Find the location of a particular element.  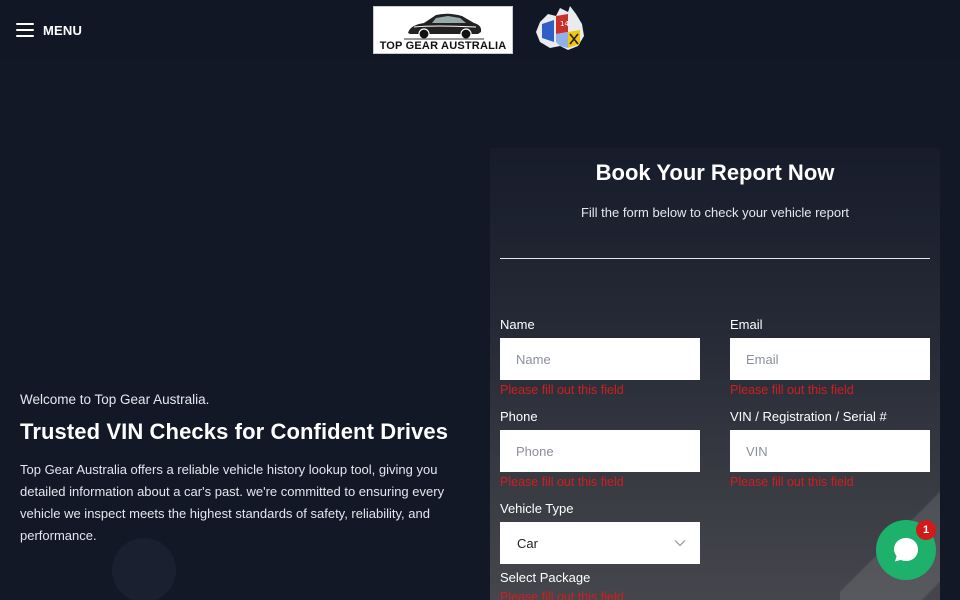

chat-bubble-icon is located at coordinates (906, 550).